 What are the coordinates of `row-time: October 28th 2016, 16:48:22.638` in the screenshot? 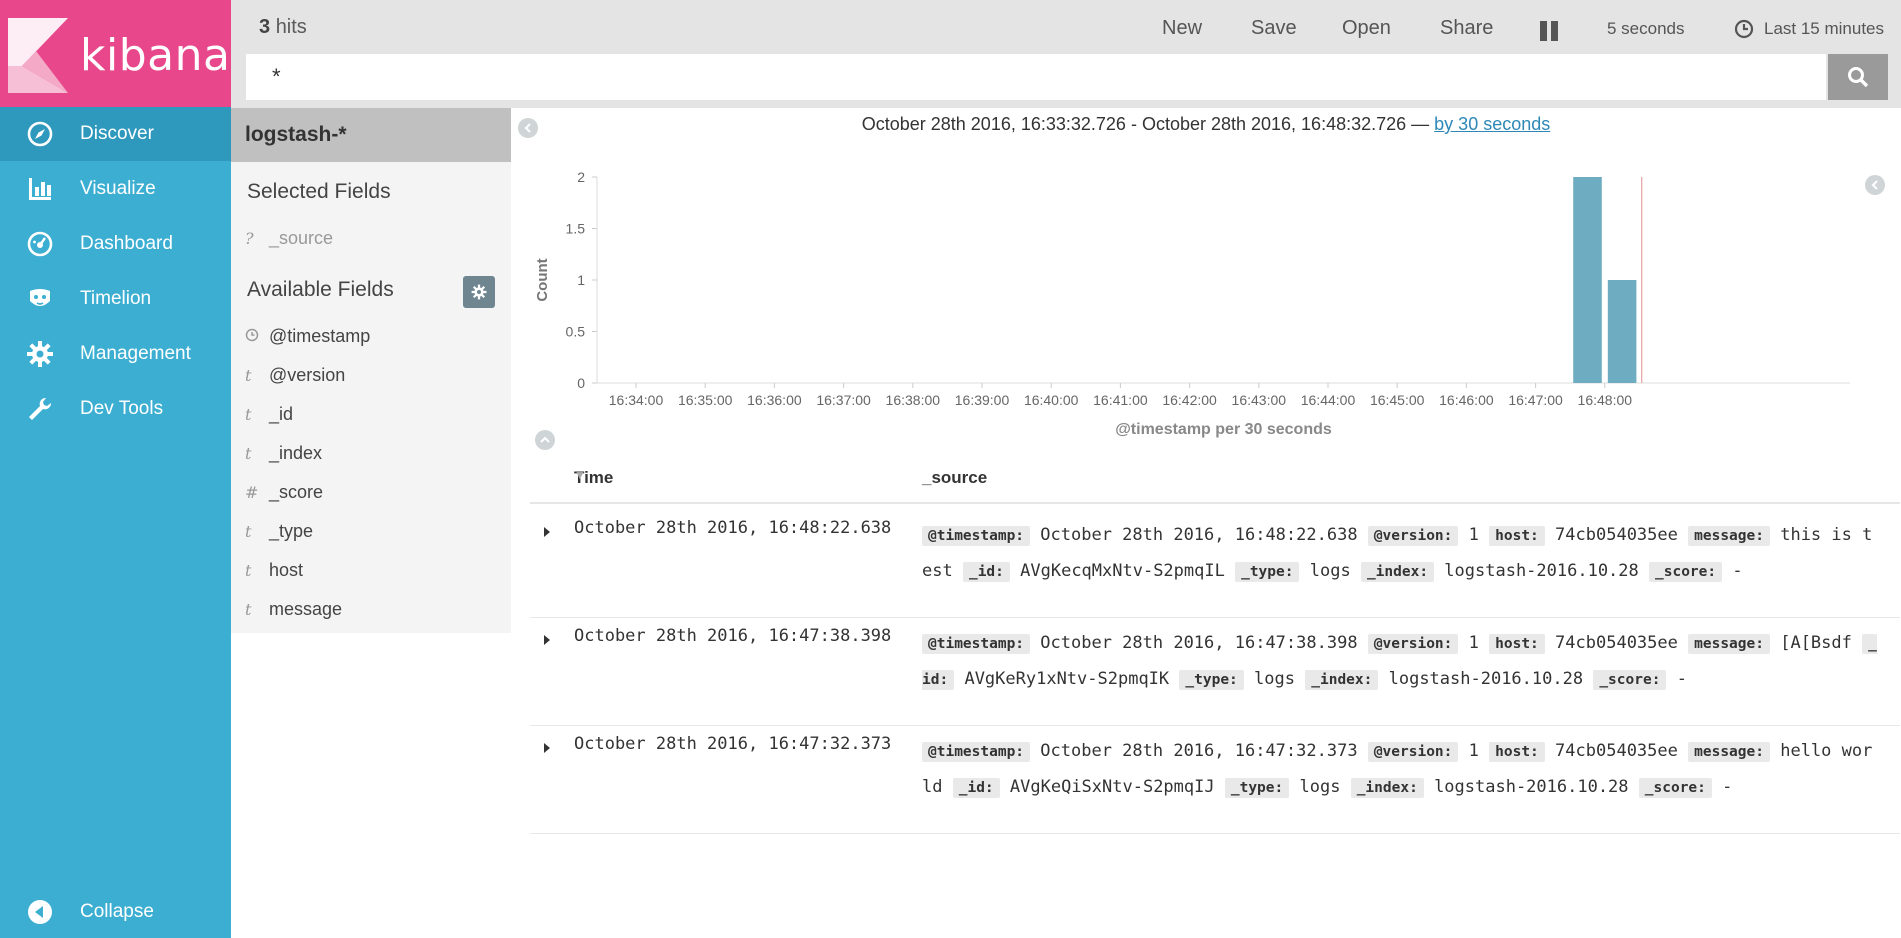 It's located at (733, 528).